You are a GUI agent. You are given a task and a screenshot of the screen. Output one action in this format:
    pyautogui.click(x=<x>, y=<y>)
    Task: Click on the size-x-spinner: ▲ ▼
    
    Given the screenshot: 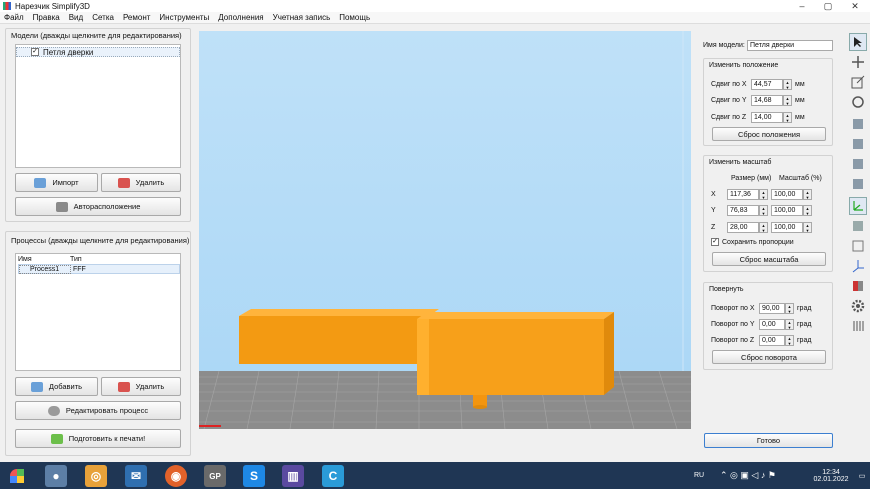 What is the action you would take?
    pyautogui.click(x=763, y=194)
    